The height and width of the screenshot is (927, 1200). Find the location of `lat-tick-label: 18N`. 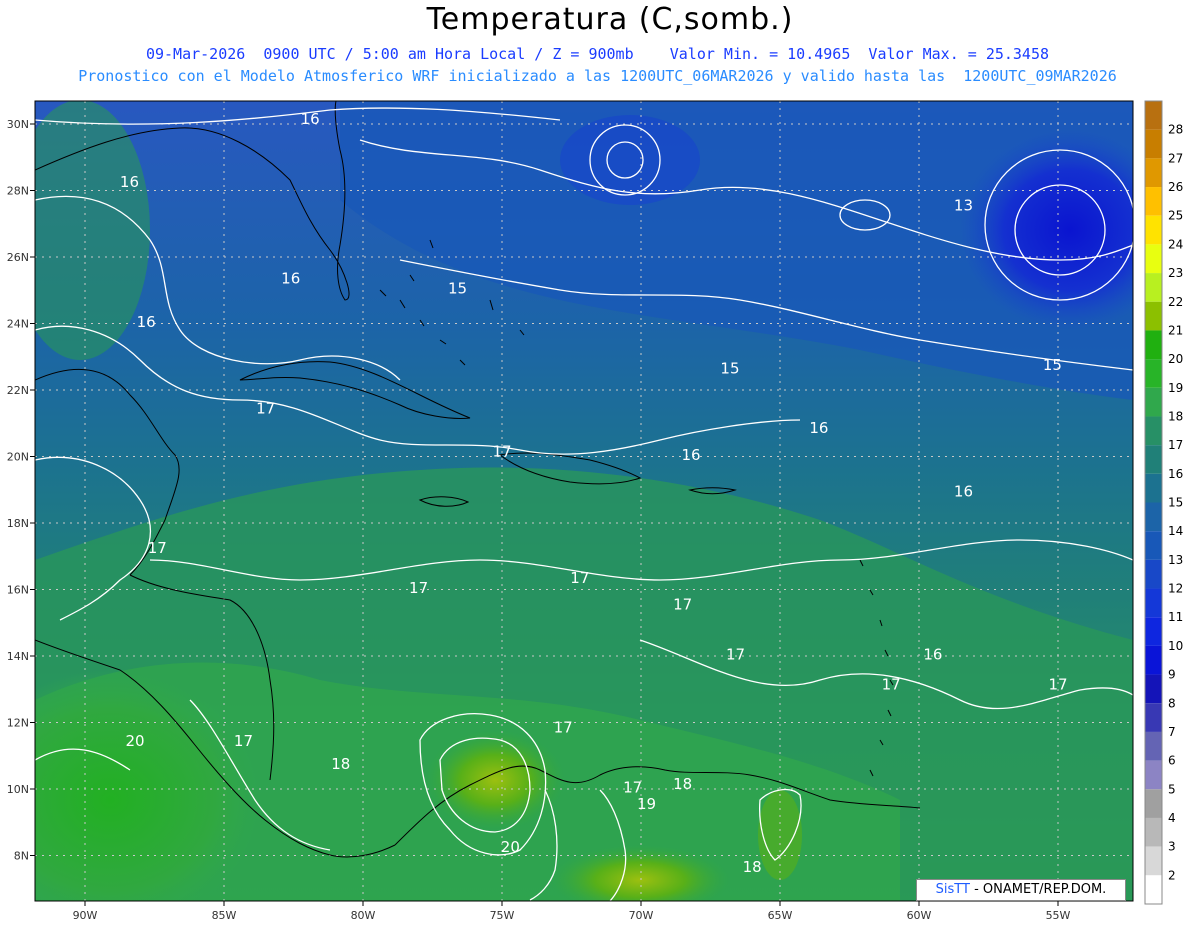

lat-tick-label: 18N is located at coordinates (18, 523).